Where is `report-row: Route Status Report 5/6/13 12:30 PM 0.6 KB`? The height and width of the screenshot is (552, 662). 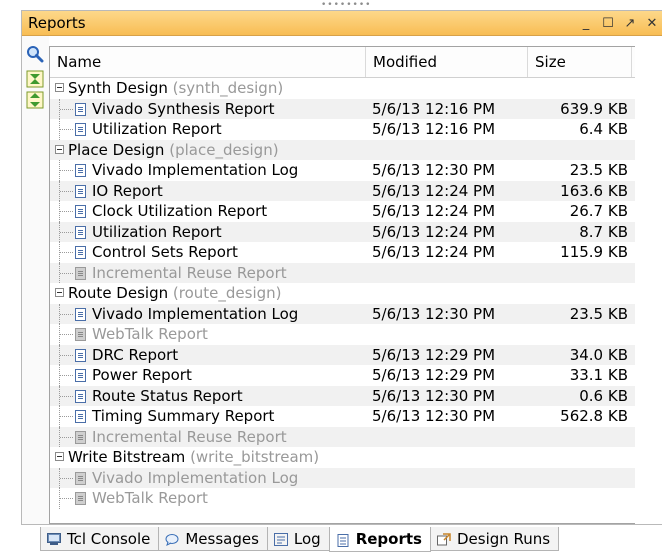
report-row: Route Status Report 5/6/13 12:30 PM 0.6 KB is located at coordinates (342, 395).